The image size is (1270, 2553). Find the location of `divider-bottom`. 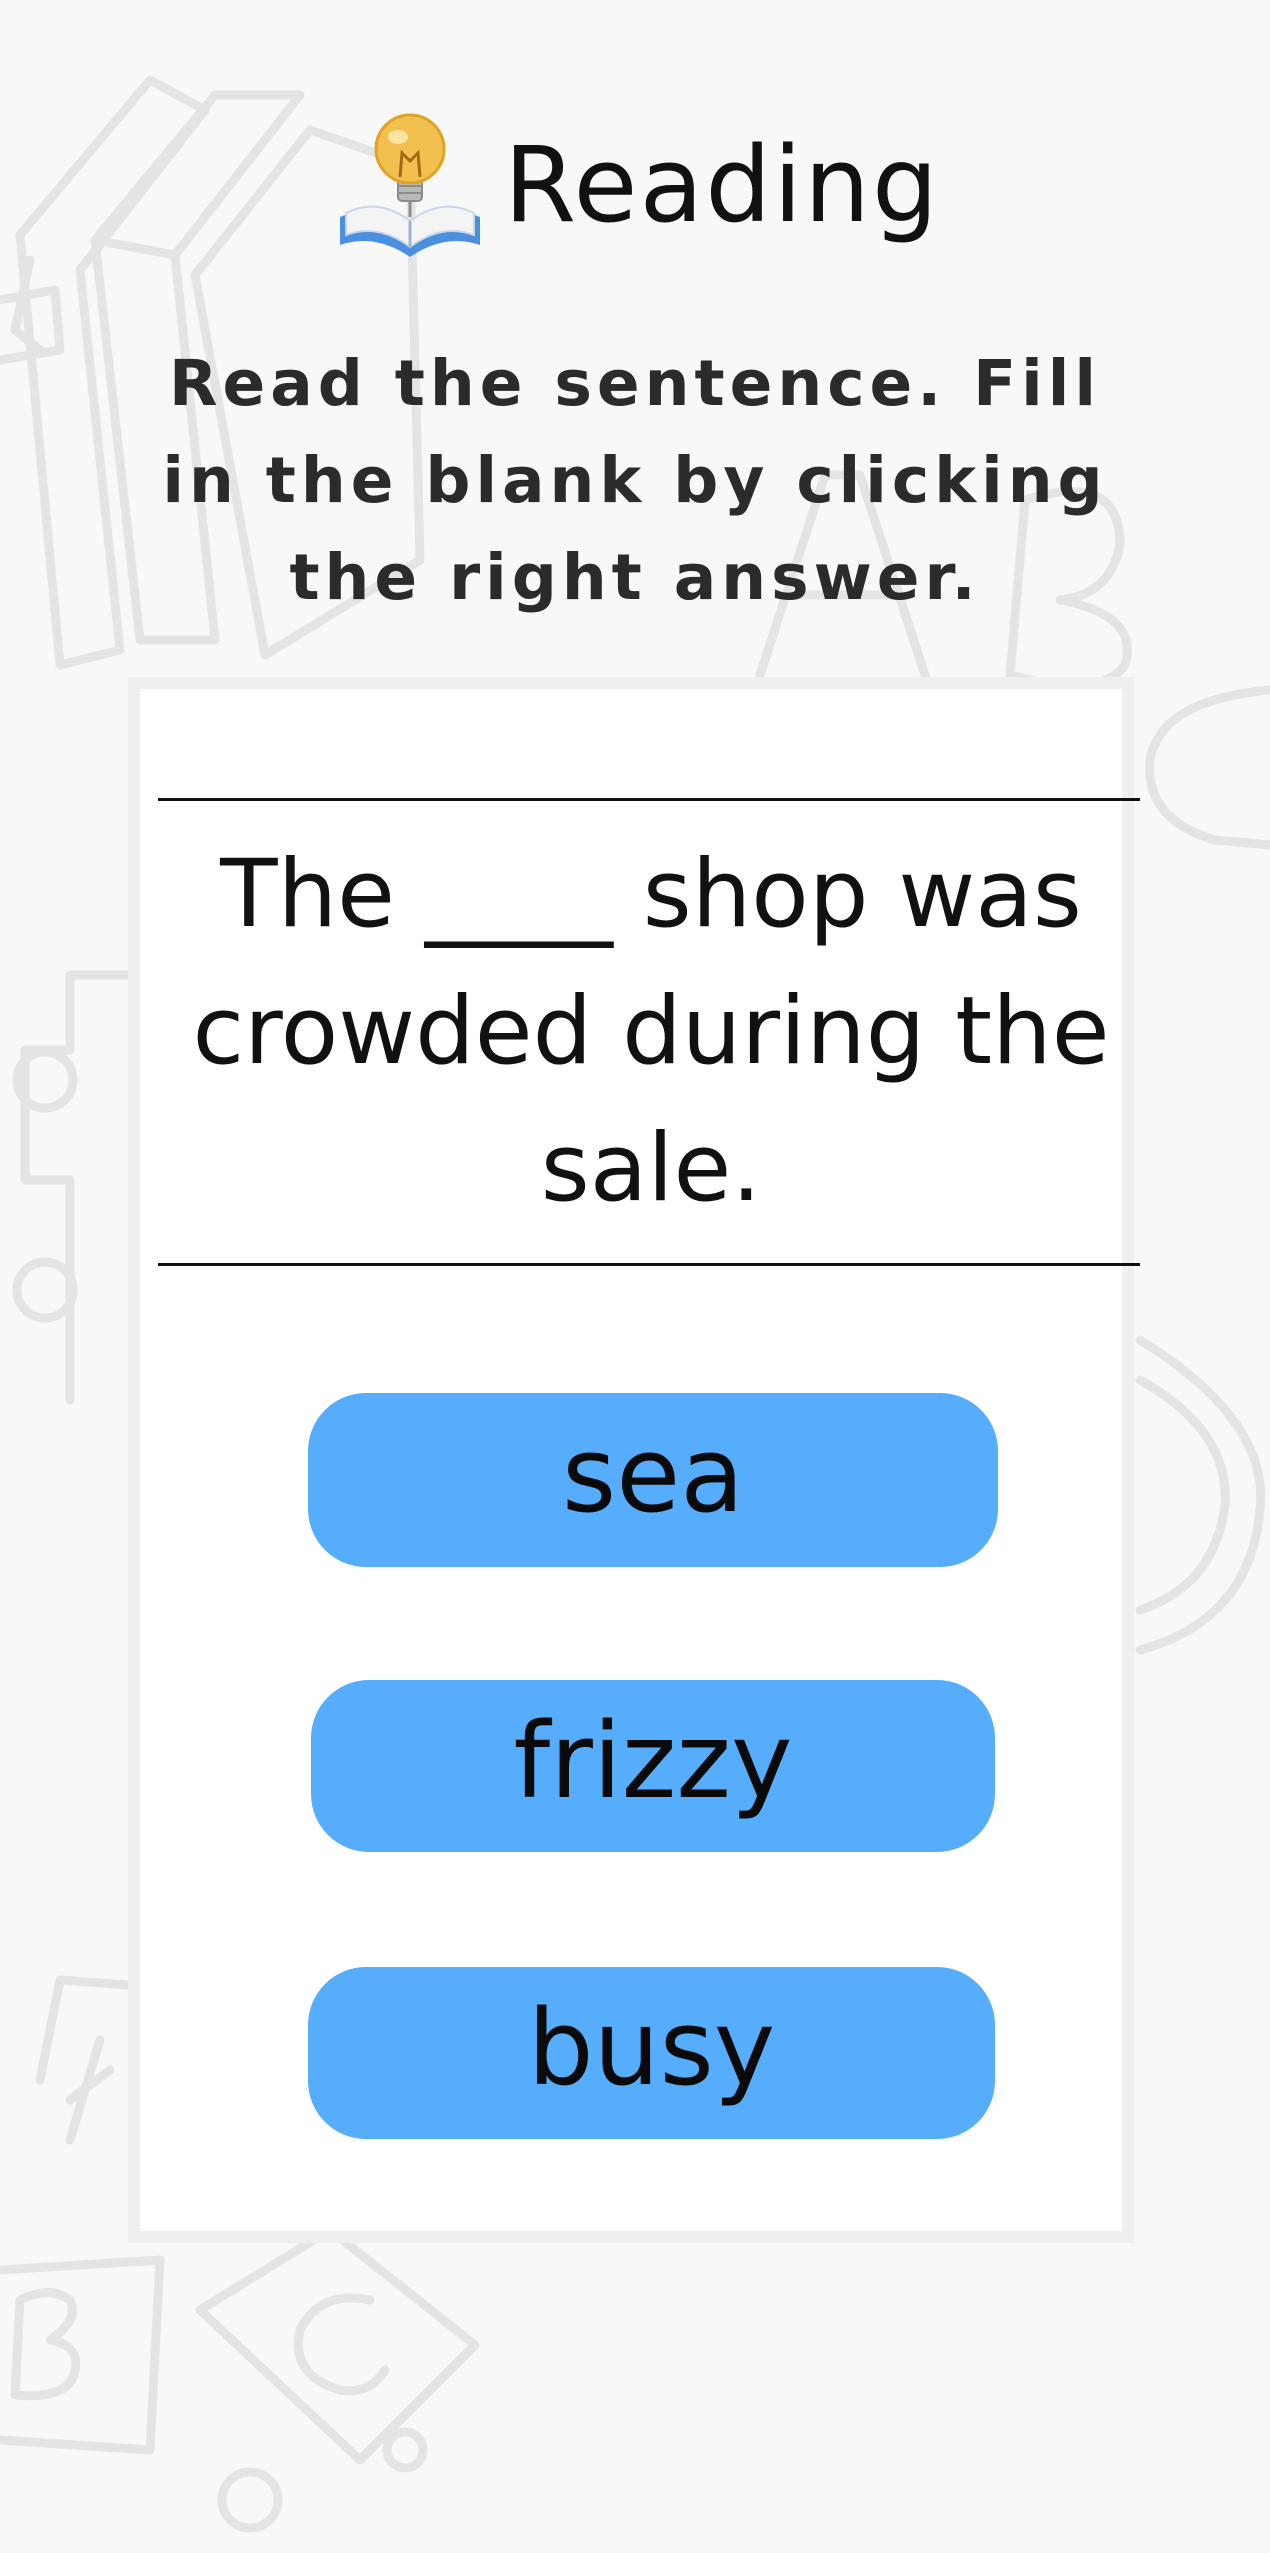

divider-bottom is located at coordinates (649, 1264).